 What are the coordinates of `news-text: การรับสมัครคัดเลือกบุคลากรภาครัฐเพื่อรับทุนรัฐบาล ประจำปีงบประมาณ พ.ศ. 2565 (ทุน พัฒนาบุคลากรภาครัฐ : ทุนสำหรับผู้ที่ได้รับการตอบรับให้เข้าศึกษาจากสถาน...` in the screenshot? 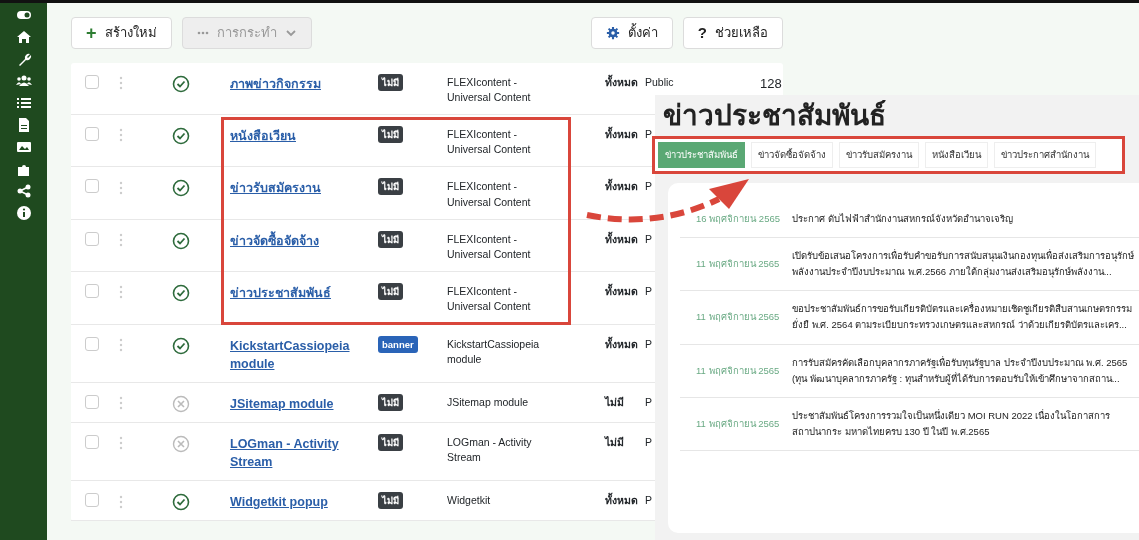 It's located at (965, 370).